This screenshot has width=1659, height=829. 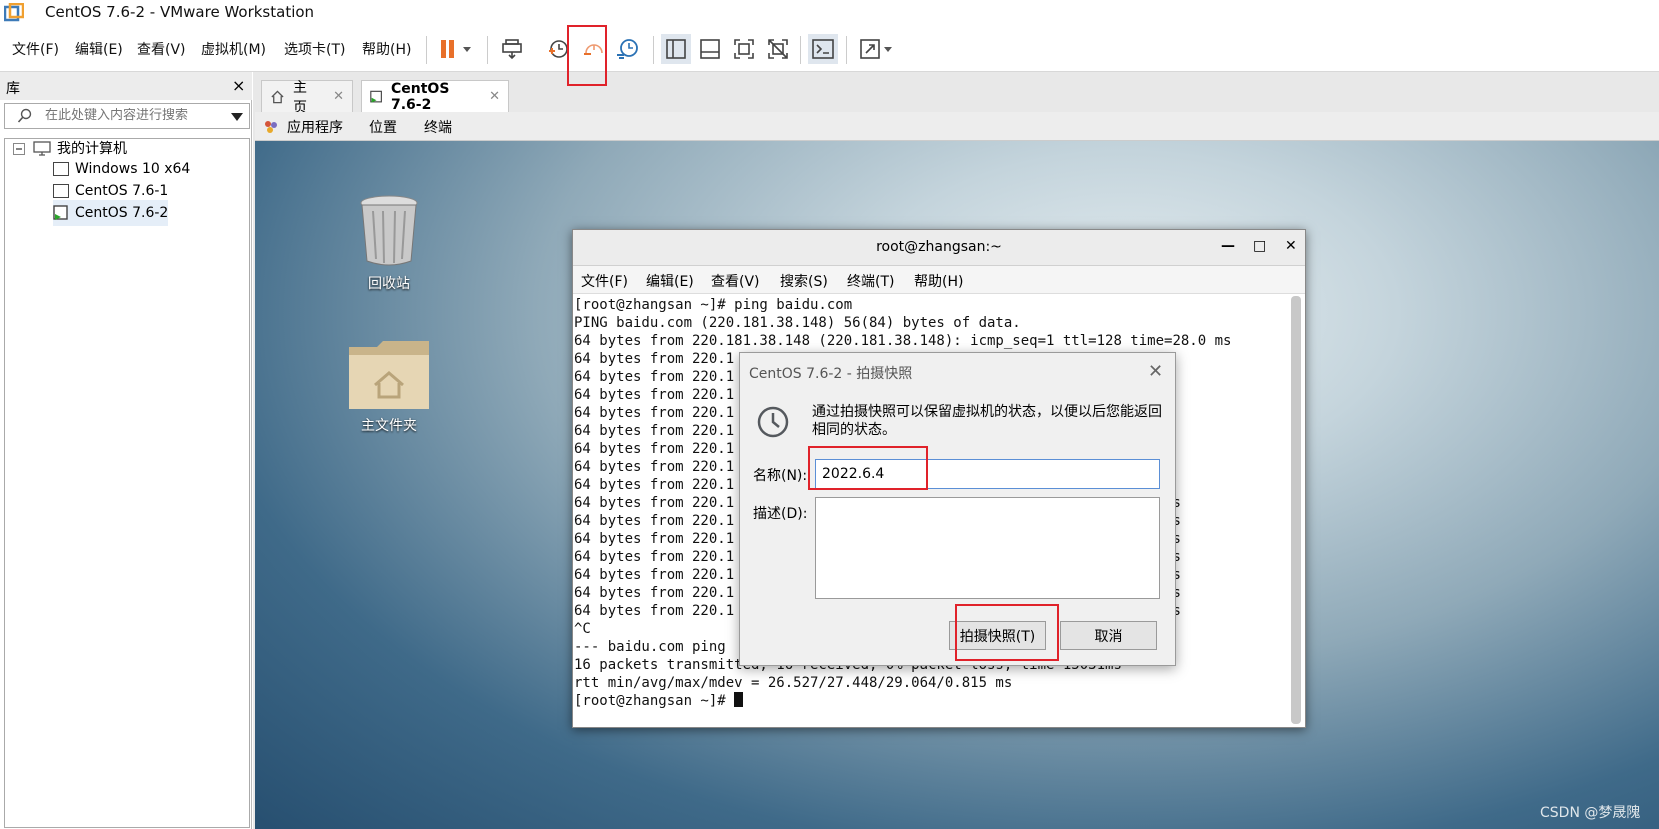 I want to click on close-button: ✕, so click(x=1291, y=246).